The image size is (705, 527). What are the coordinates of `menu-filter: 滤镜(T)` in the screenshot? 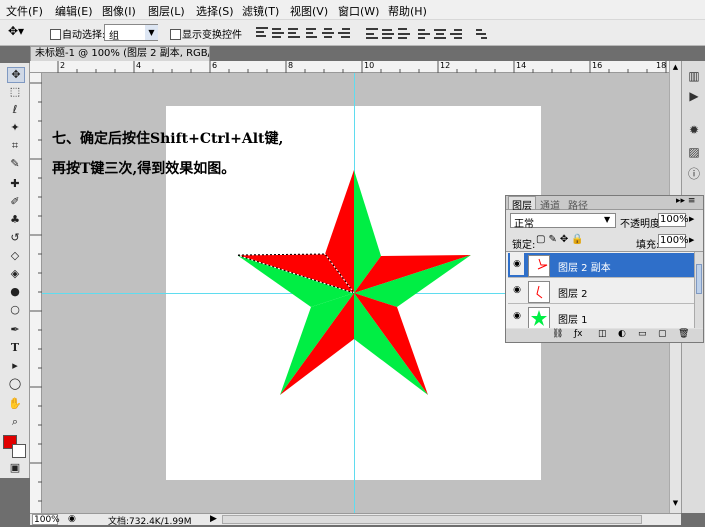 It's located at (260, 11).